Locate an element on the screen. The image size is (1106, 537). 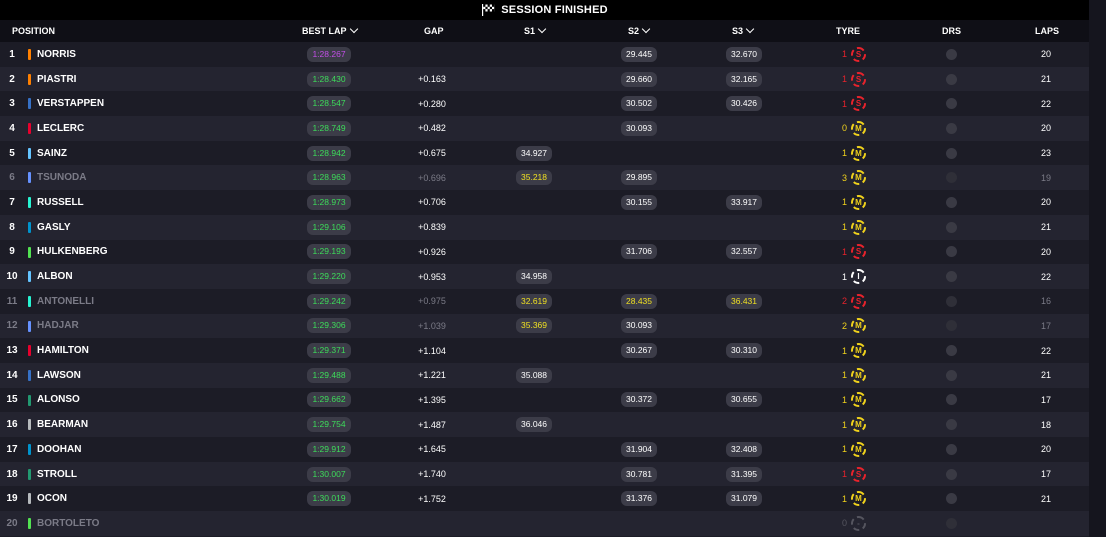
laps-value: 21 is located at coordinates (1045, 79).